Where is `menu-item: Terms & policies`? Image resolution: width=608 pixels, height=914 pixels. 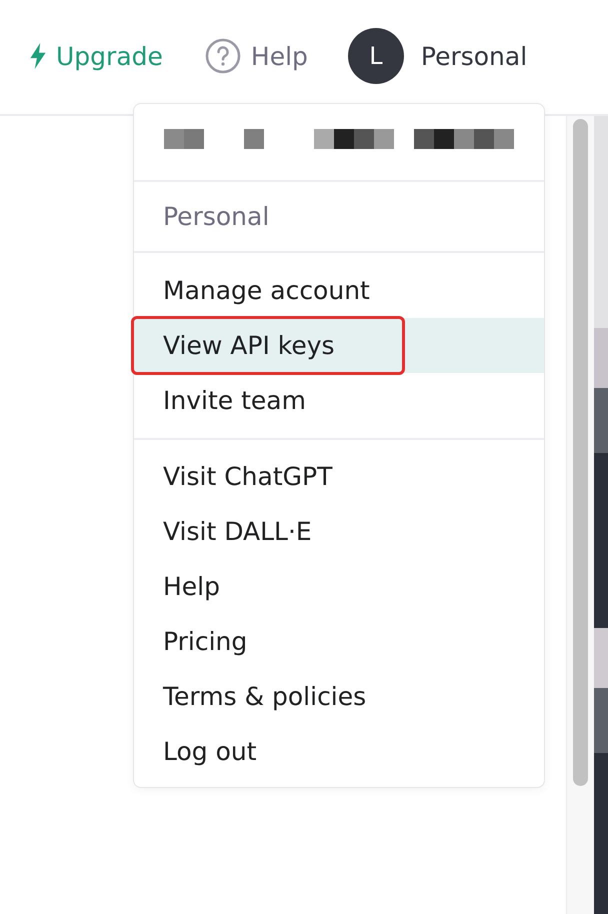
menu-item: Terms & policies is located at coordinates (339, 696).